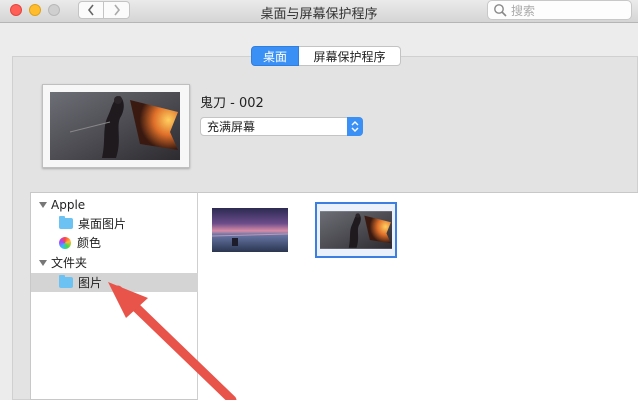 This screenshot has height=400, width=638. What do you see at coordinates (172, 341) in the screenshot?
I see `red-arrow-annotation` at bounding box center [172, 341].